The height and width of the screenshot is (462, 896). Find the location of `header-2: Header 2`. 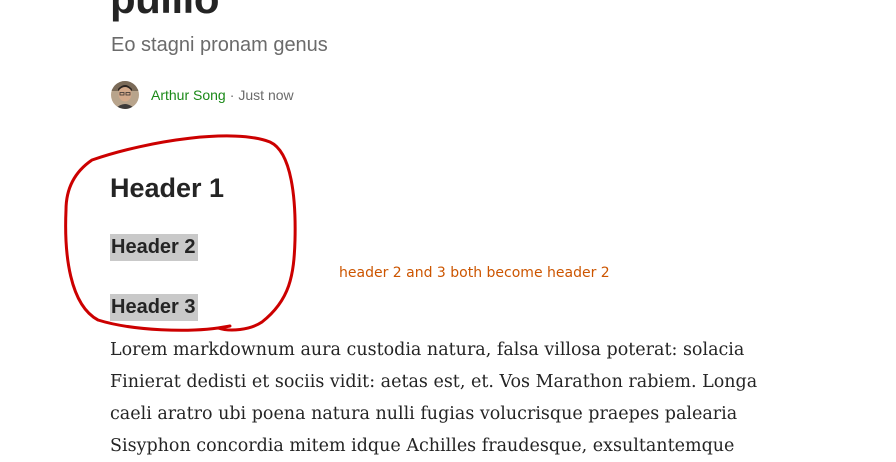

header-2: Header 2 is located at coordinates (154, 247).